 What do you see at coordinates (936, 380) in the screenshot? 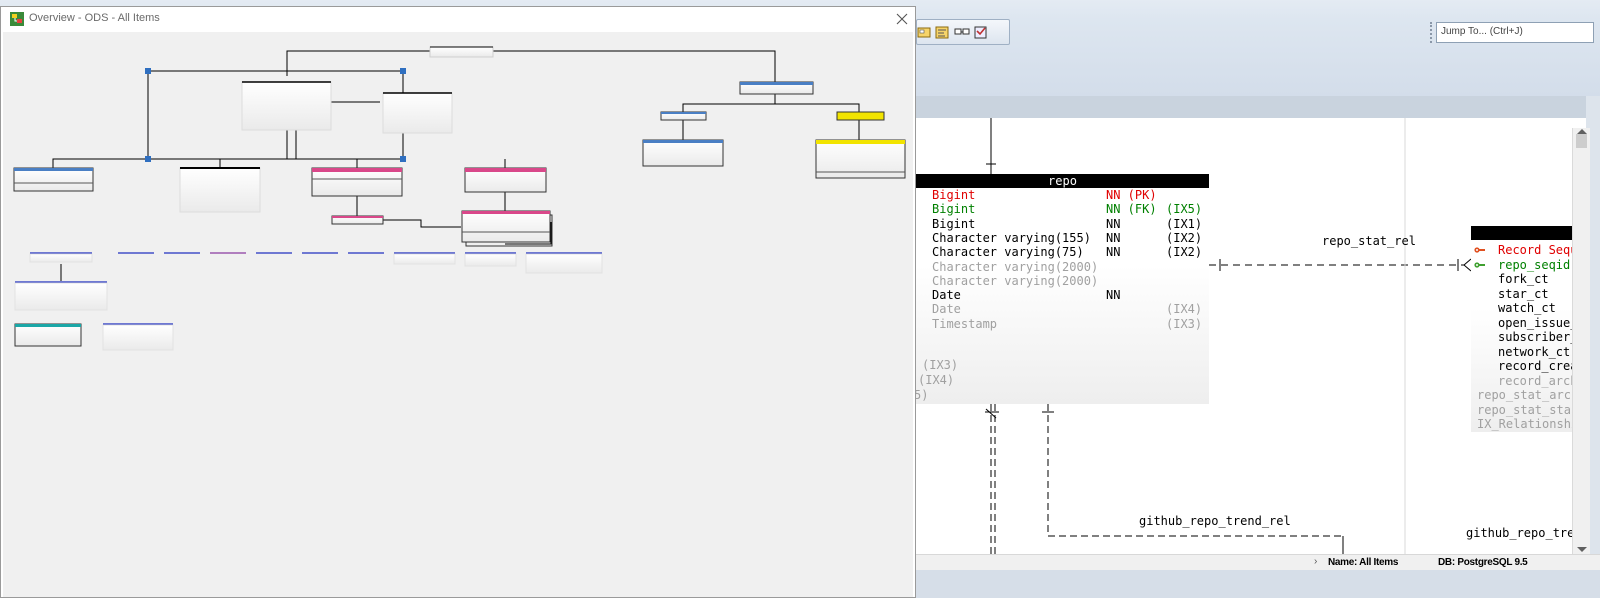
I see `index-ref: (IX4)` at bounding box center [936, 380].